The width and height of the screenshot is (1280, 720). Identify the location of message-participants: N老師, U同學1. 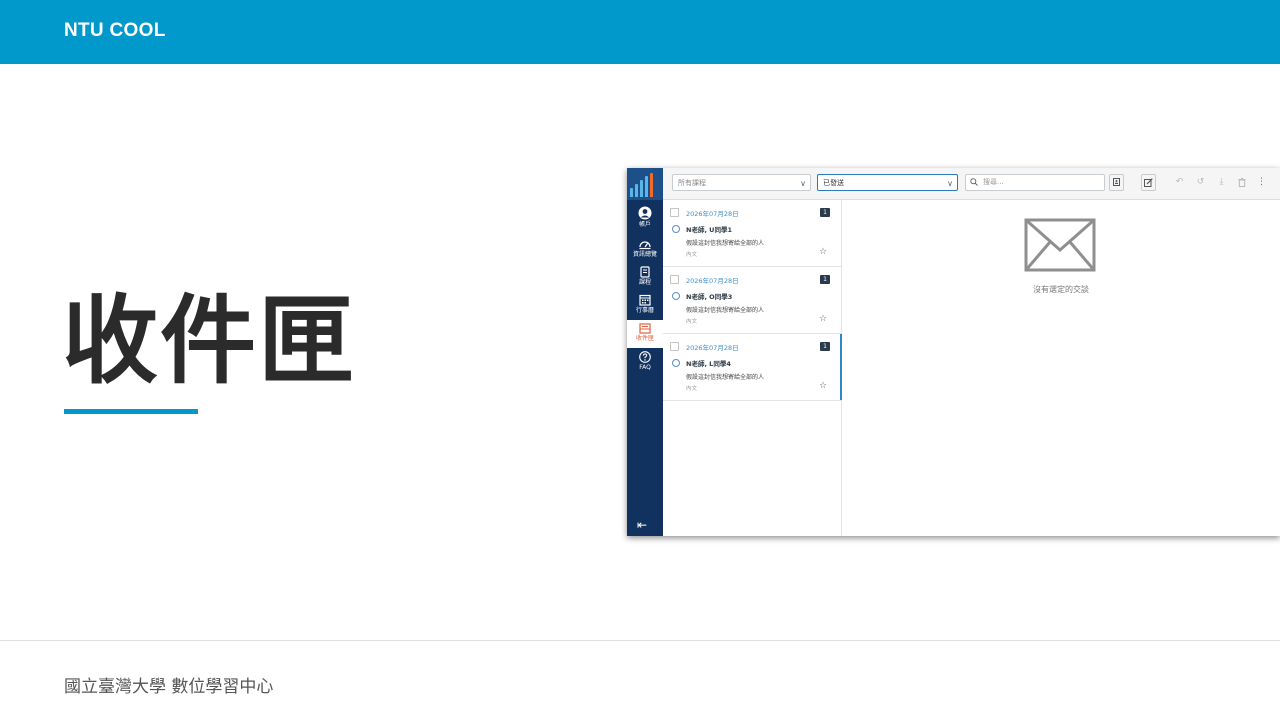
(709, 230).